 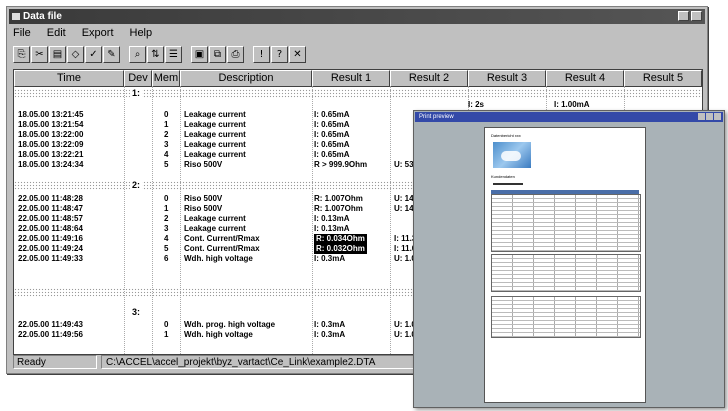 I want to click on cell-time: 22.05.00 11:49:56, so click(x=50, y=334).